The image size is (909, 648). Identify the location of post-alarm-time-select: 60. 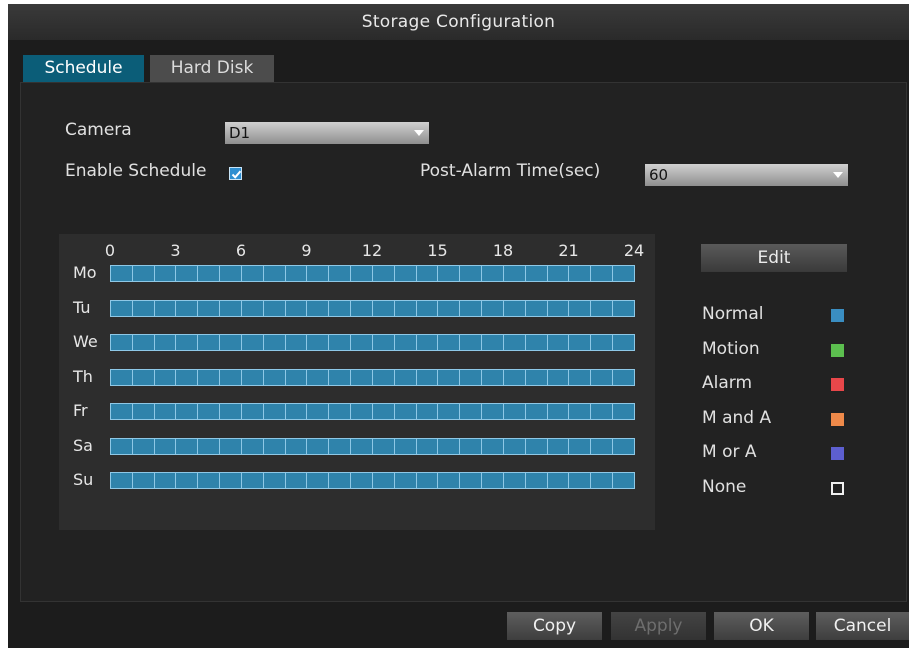
(746, 175).